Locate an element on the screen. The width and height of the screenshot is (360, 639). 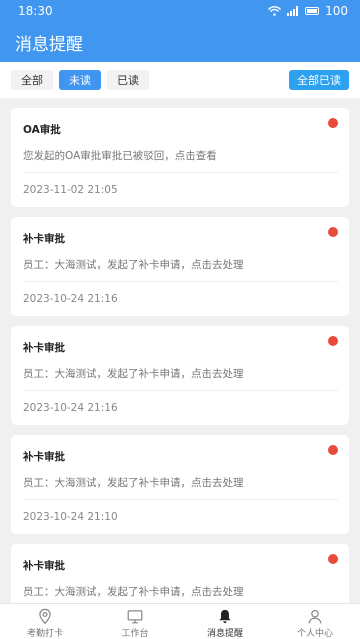
filter-all-button: 全部 is located at coordinates (32, 80).